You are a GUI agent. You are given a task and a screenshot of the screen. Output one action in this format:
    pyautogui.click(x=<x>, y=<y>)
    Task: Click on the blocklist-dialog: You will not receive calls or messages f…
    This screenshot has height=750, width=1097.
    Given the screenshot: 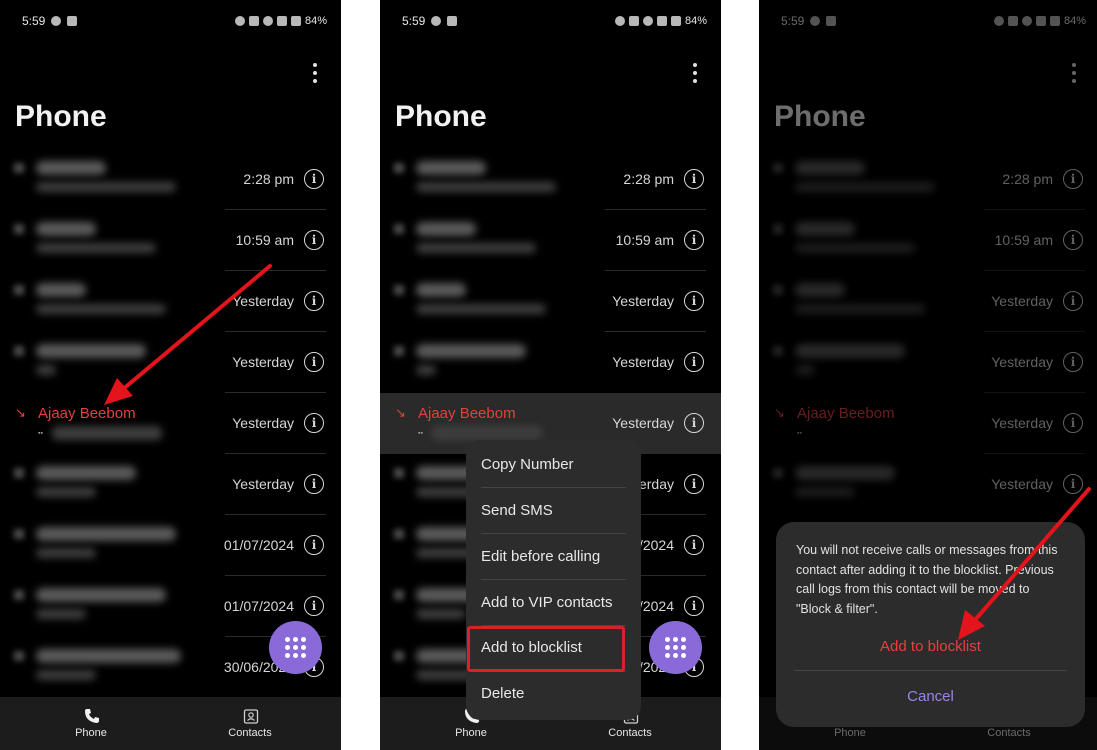 What is the action you would take?
    pyautogui.click(x=930, y=624)
    